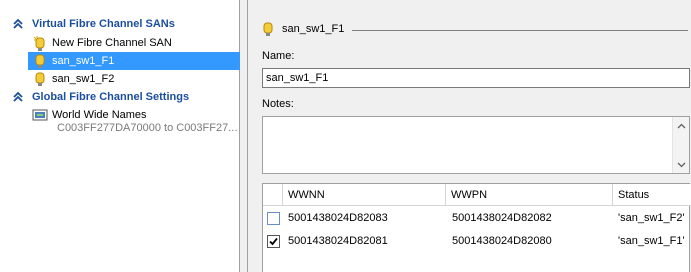 The height and width of the screenshot is (272, 691). I want to click on section-header-global-settings: Global Fibre Channel Settings, so click(120, 97).